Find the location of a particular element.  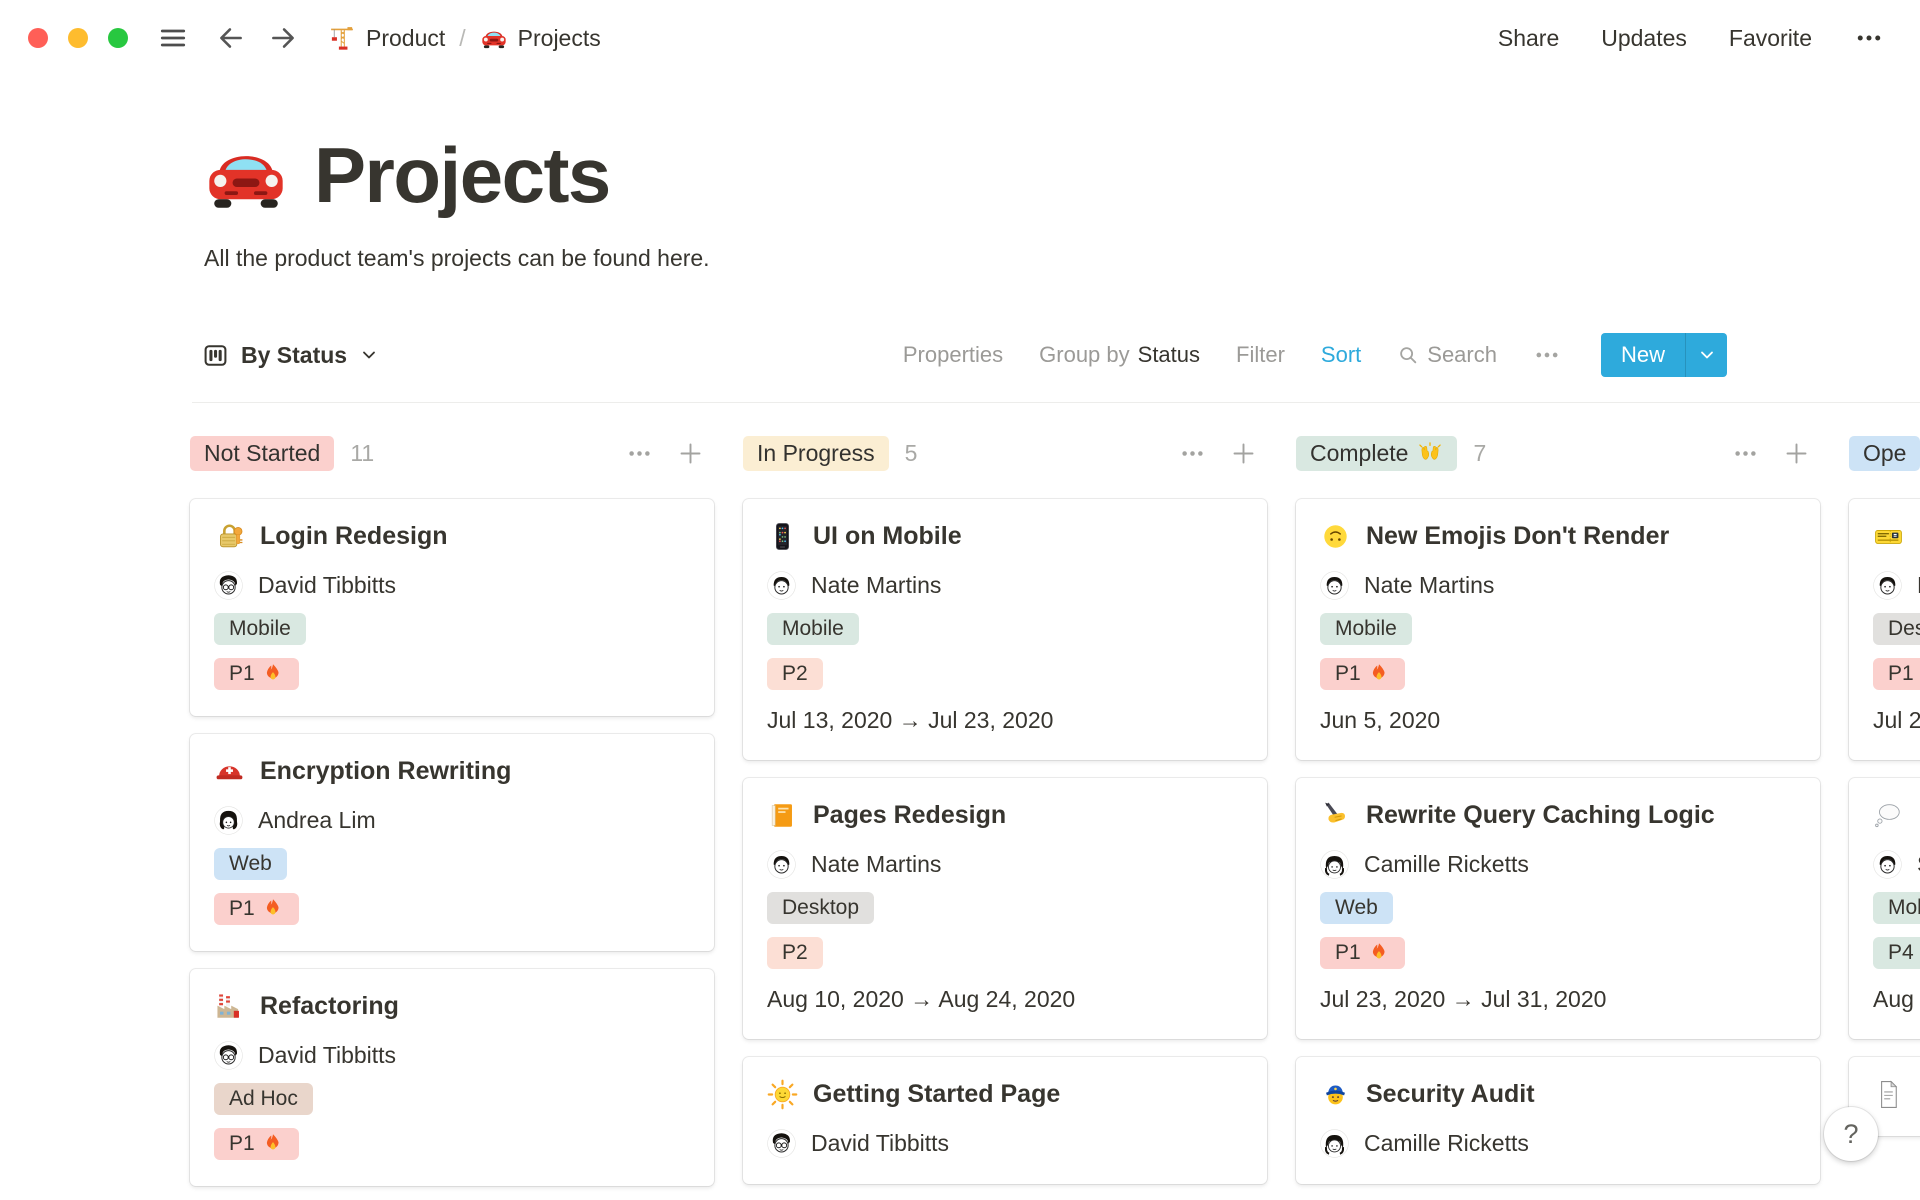

card-assignee: David Tibbitts is located at coordinates (452, 585).